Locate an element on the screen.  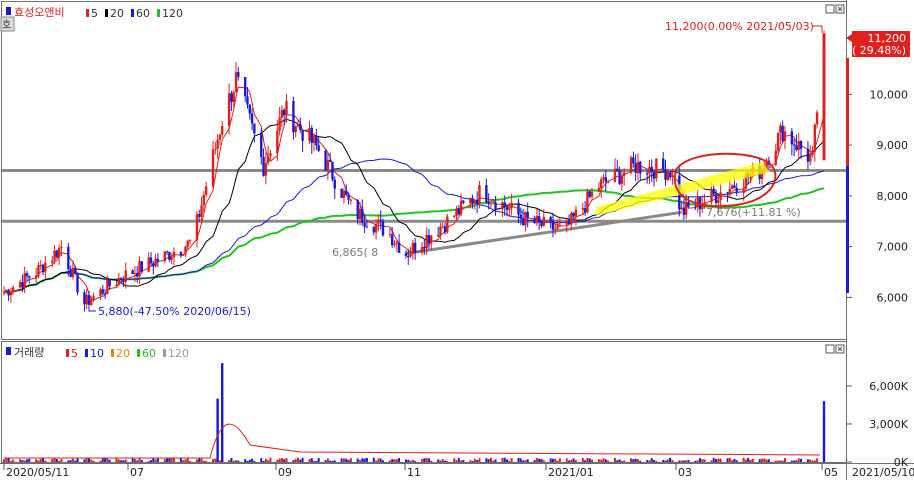
price-y-tick: 6,000 is located at coordinates (893, 297).